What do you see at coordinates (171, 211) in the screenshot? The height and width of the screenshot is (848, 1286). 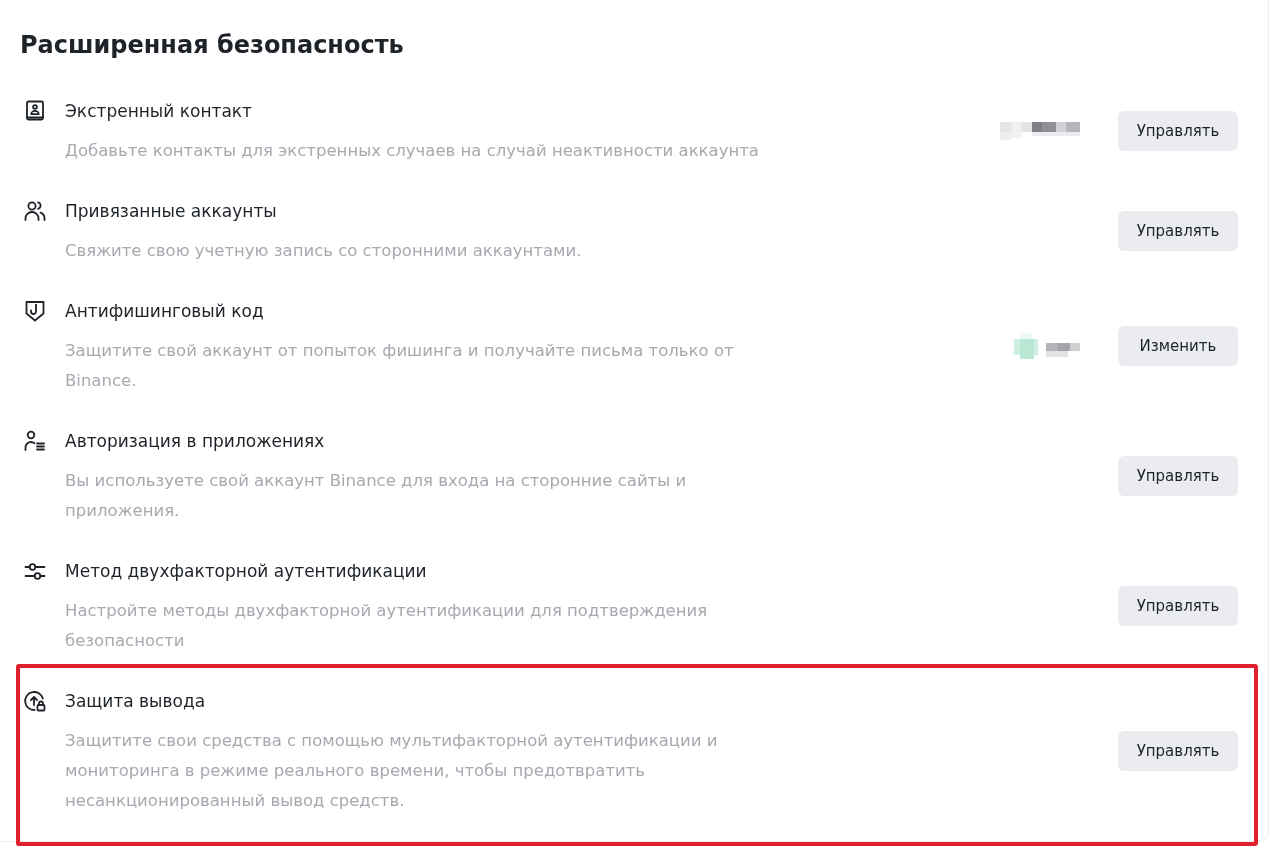 I see `item-title: Привязанные аккаунты` at bounding box center [171, 211].